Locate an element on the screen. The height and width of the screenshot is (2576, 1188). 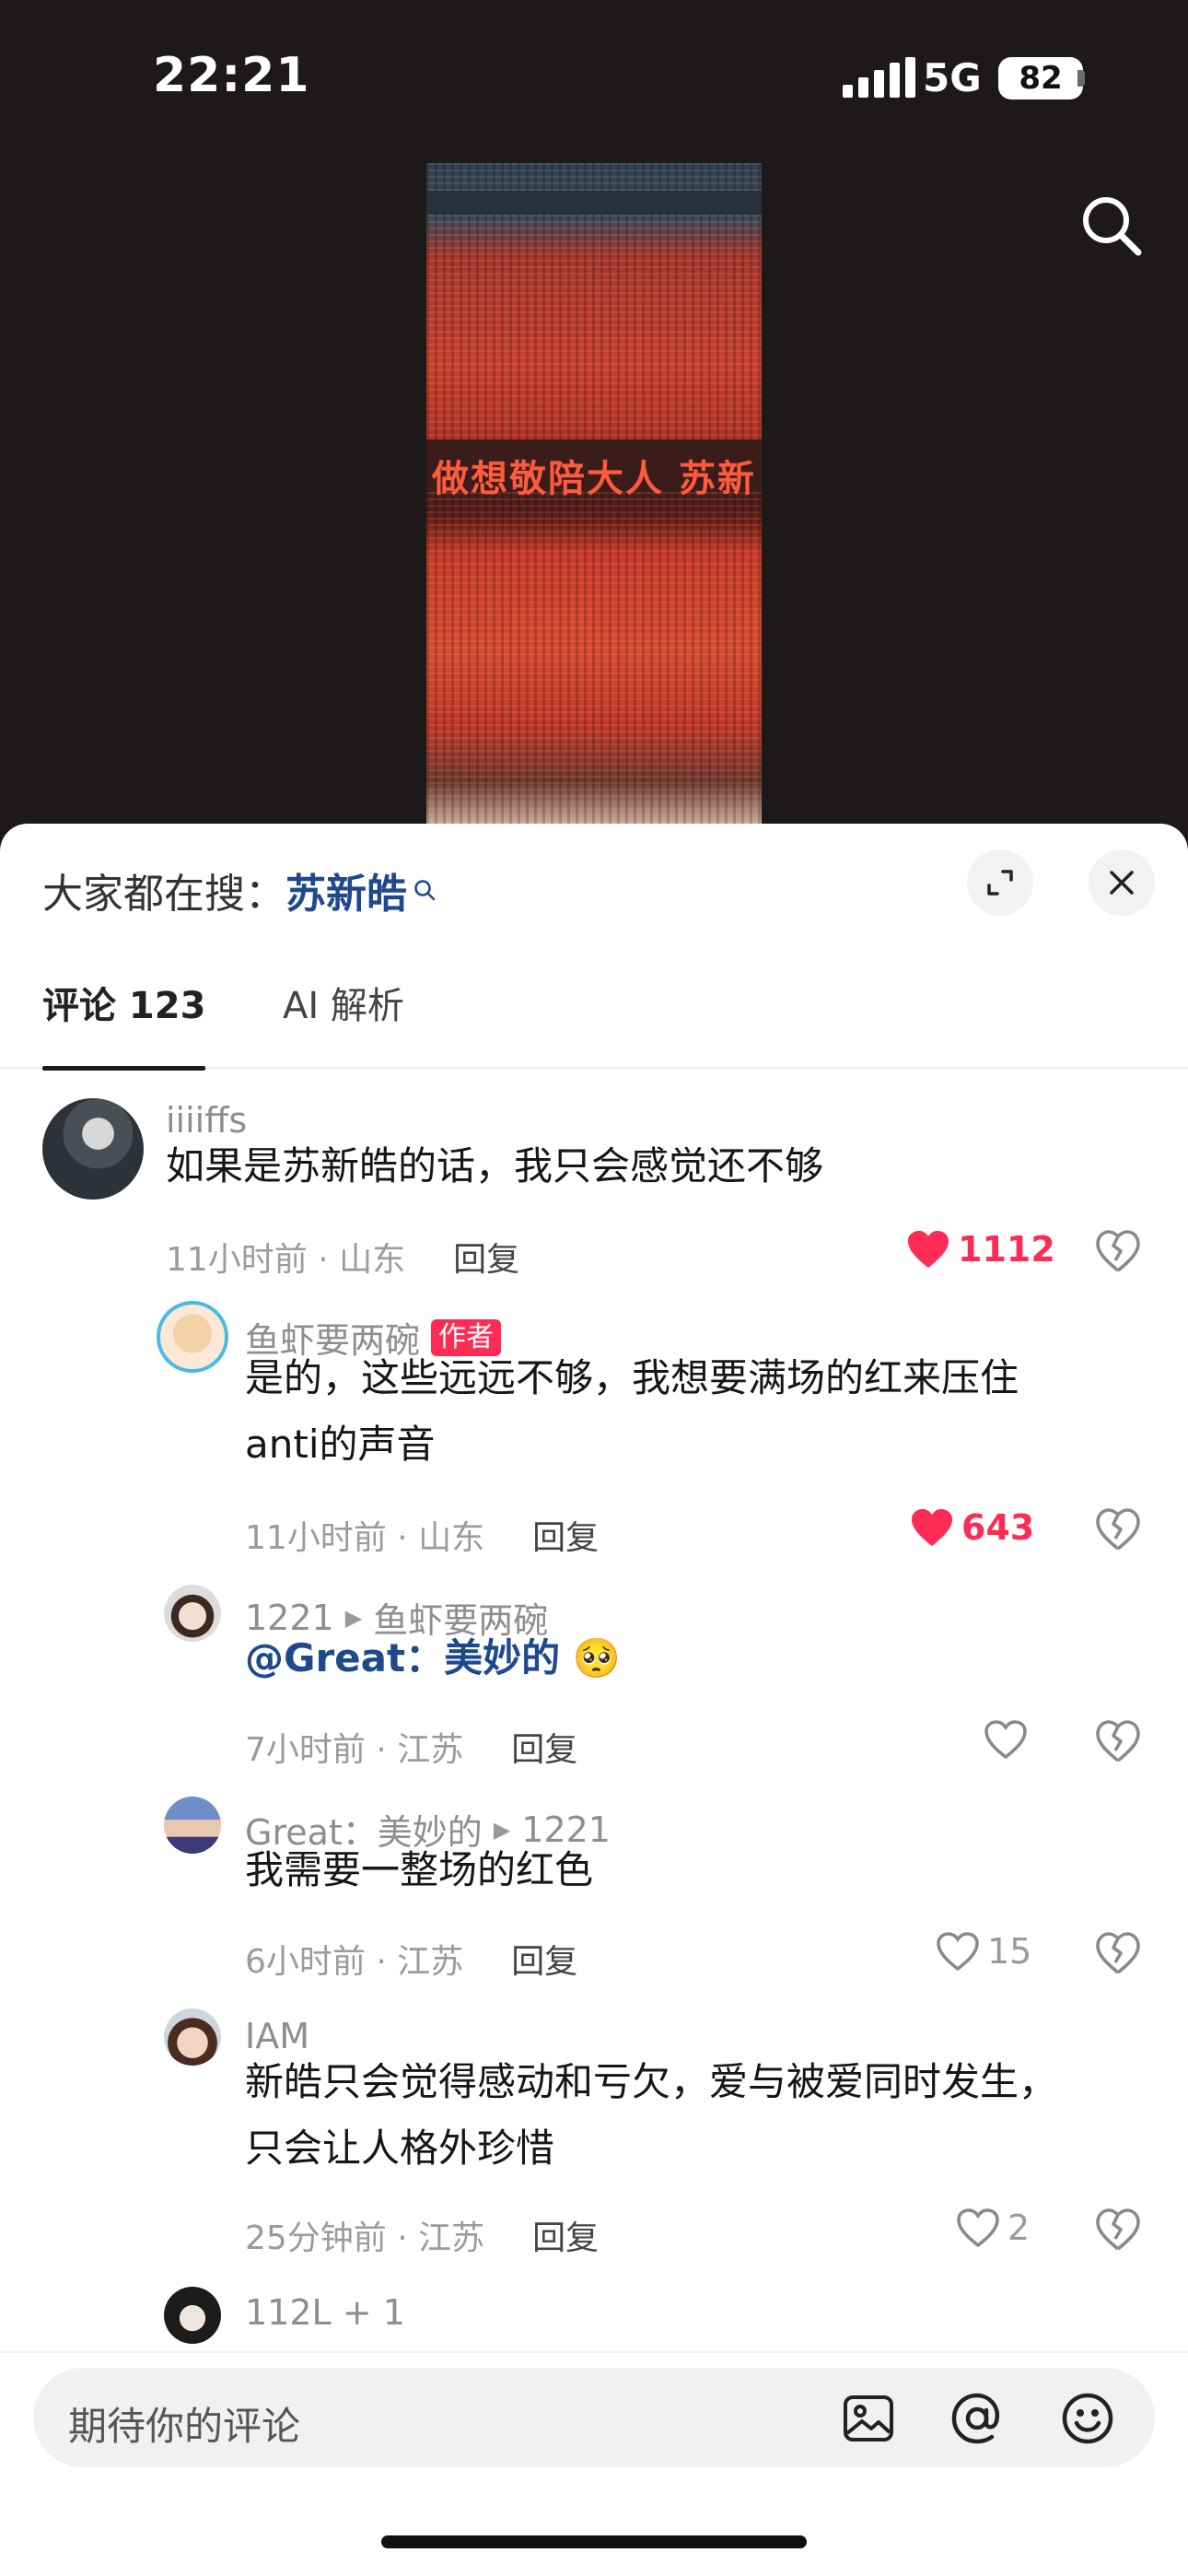
comment-time: 25分钟前 · 江苏 is located at coordinates (365, 2238).